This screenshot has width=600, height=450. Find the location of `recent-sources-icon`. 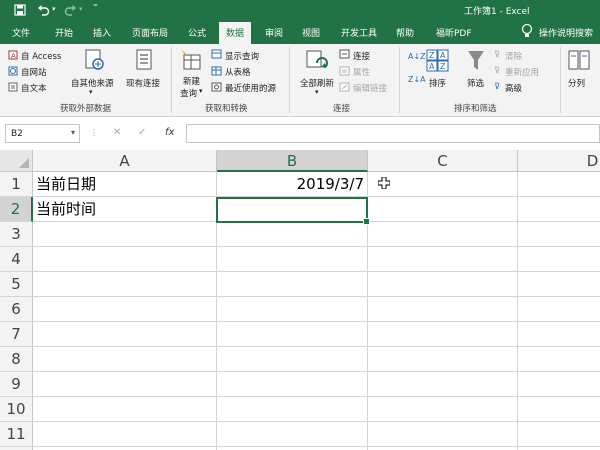

recent-sources-icon is located at coordinates (216, 87).